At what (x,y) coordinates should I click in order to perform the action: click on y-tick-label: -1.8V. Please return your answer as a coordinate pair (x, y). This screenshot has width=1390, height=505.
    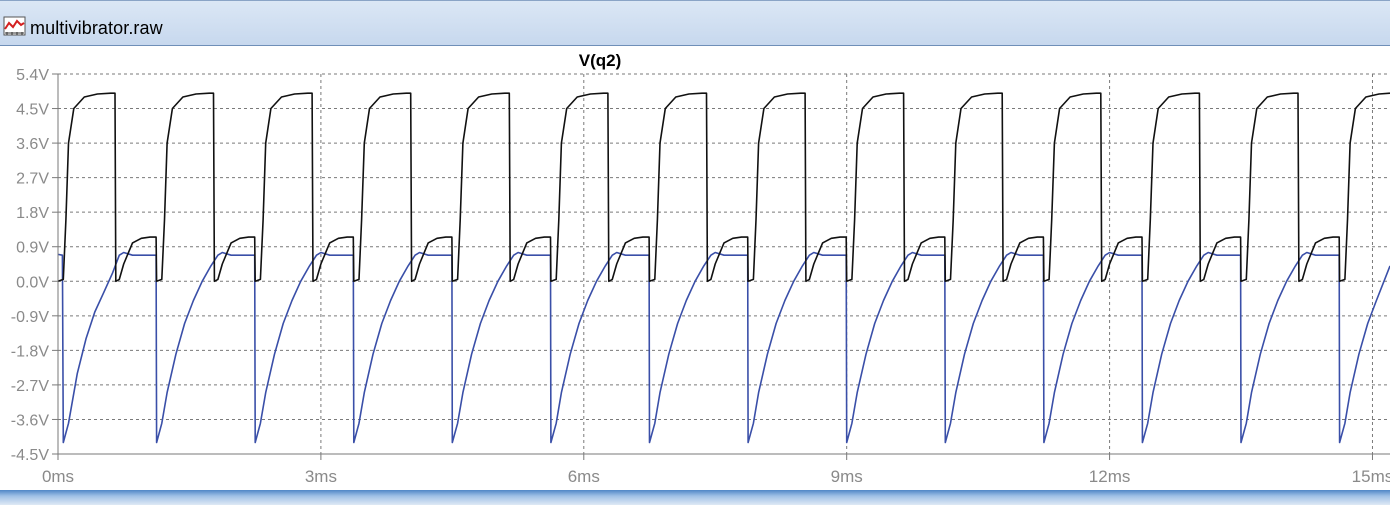
    Looking at the image, I should click on (30, 351).